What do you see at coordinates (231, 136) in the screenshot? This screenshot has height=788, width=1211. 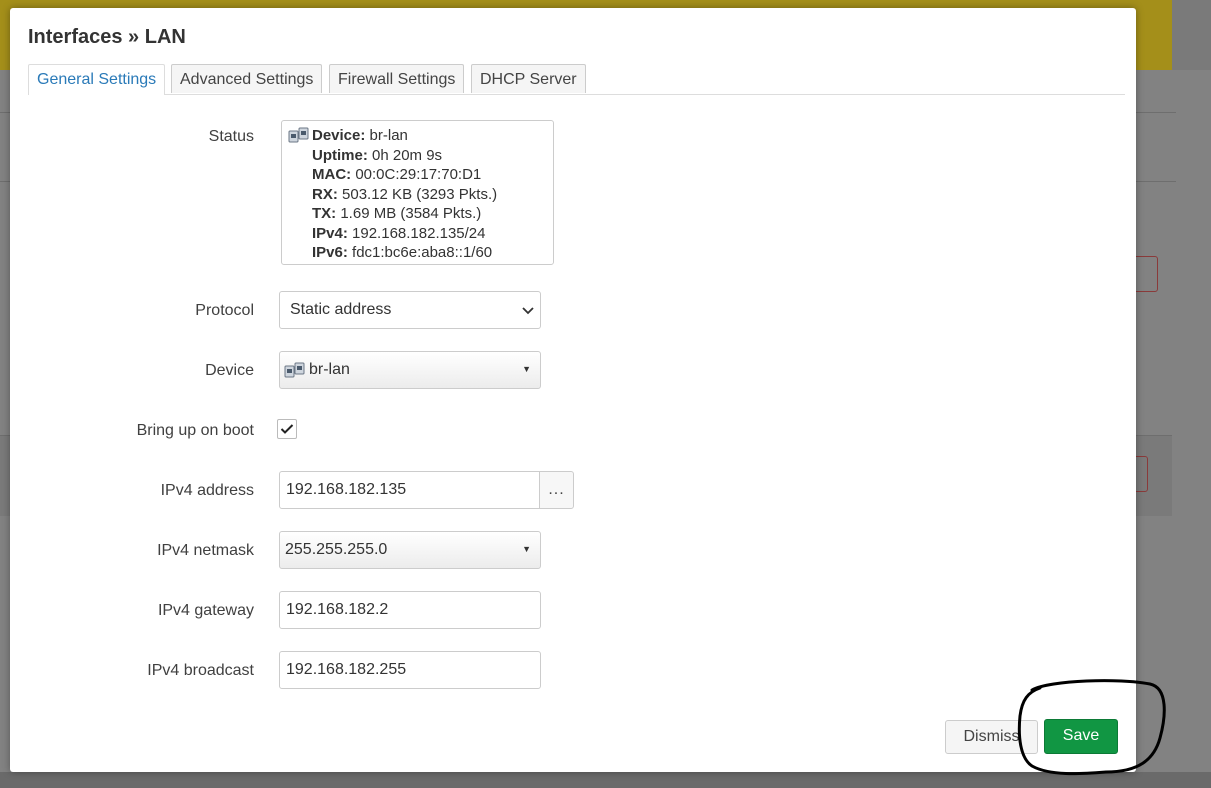 I see `status-label: Status` at bounding box center [231, 136].